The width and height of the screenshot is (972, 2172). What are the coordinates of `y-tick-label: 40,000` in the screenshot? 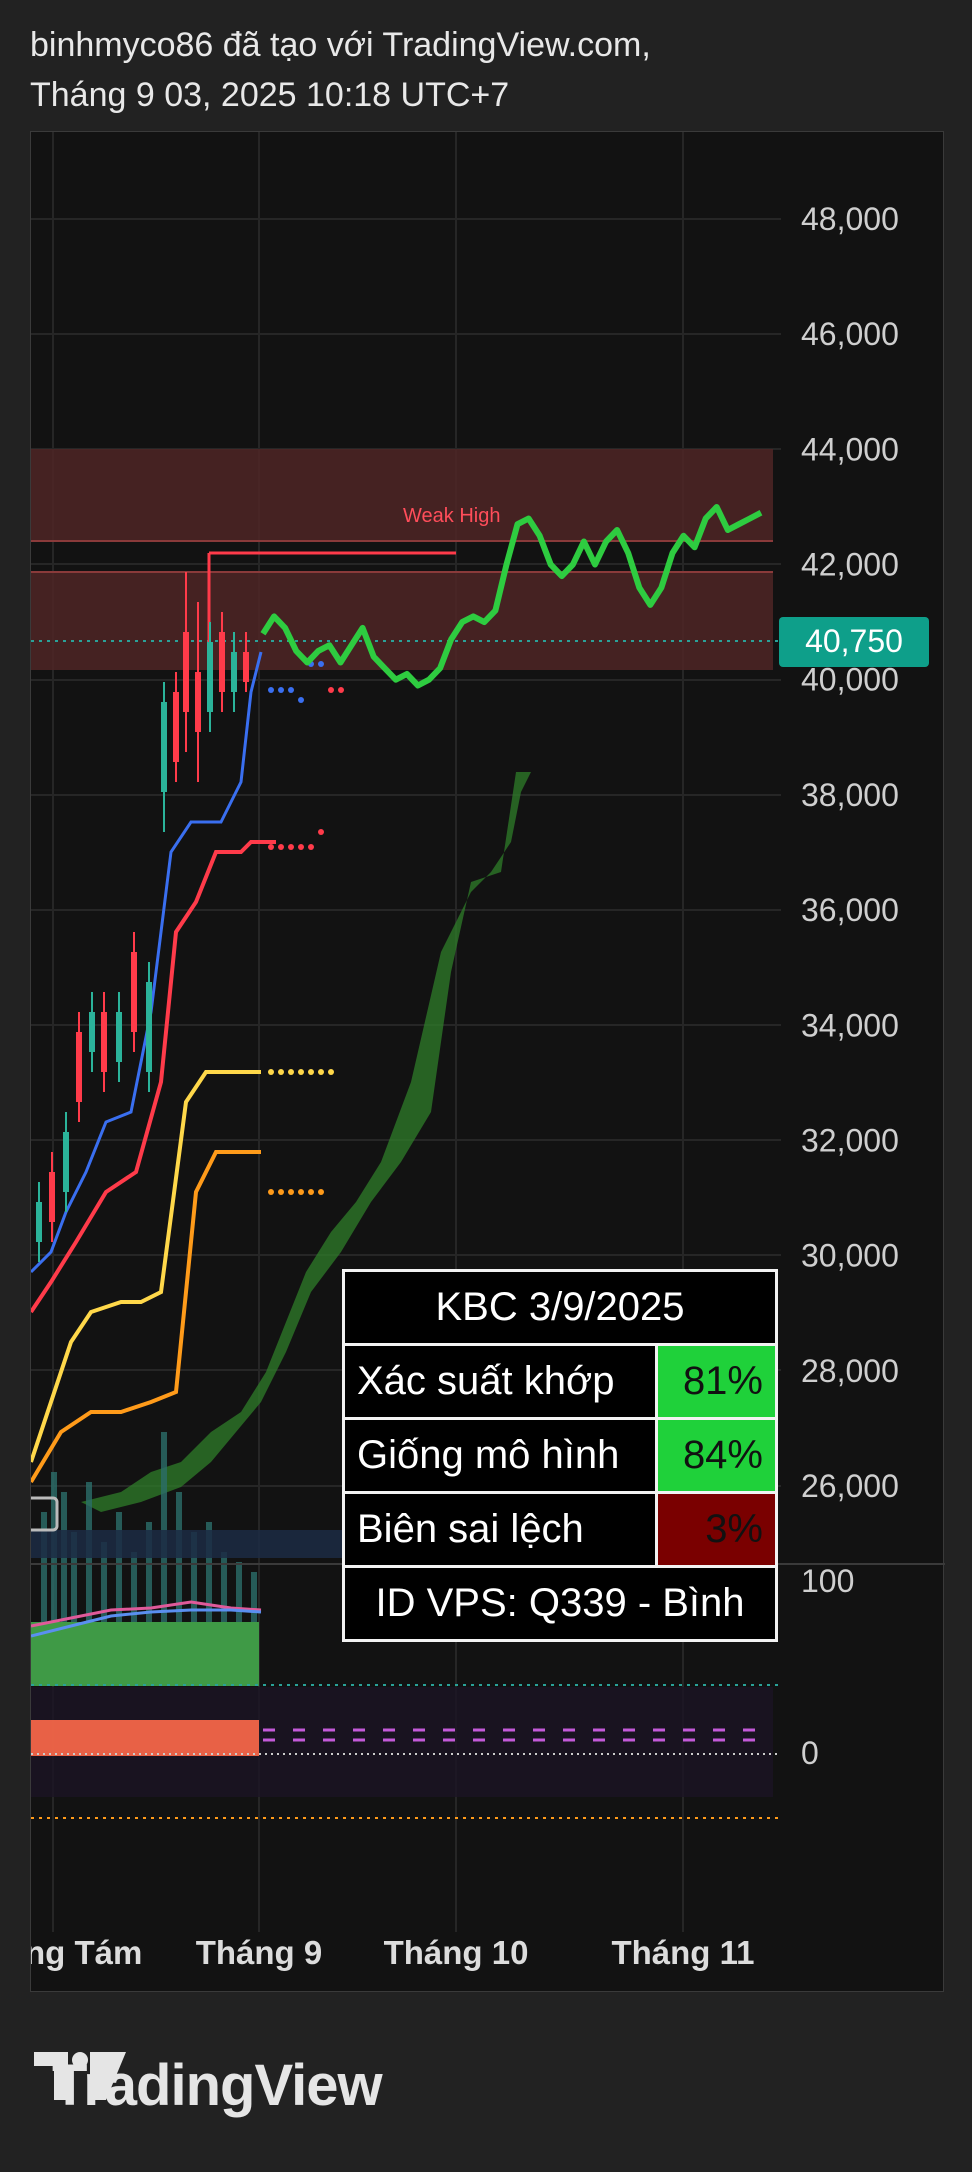 It's located at (850, 680).